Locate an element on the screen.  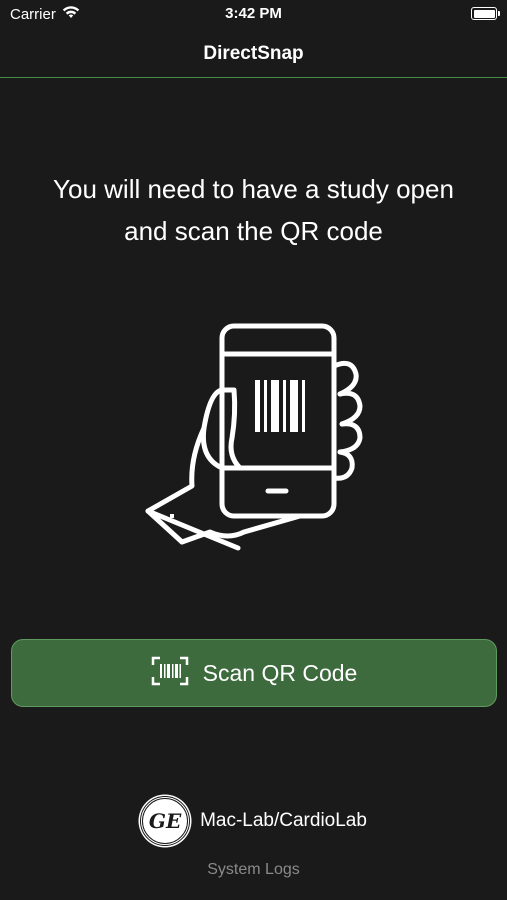
brand-row: GE Mac-Lab/CardioLab is located at coordinates (253, 821).